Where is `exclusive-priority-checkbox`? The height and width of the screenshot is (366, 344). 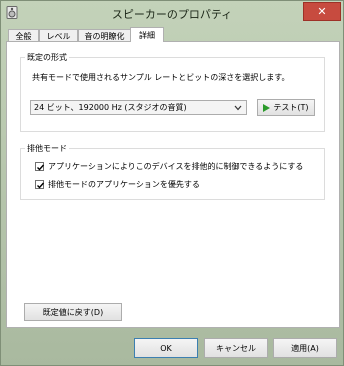
exclusive-priority-checkbox is located at coordinates (40, 184).